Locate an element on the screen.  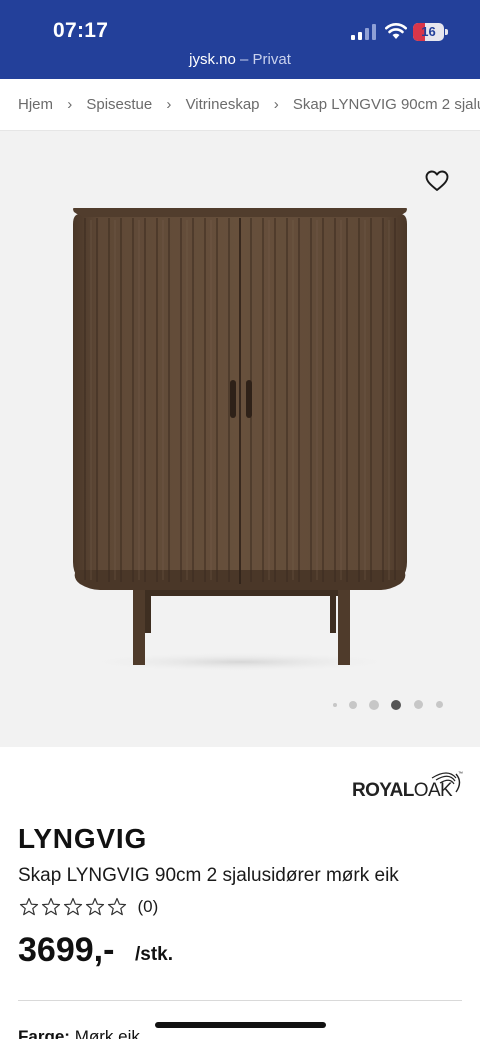
heart-icon is located at coordinates (437, 181).